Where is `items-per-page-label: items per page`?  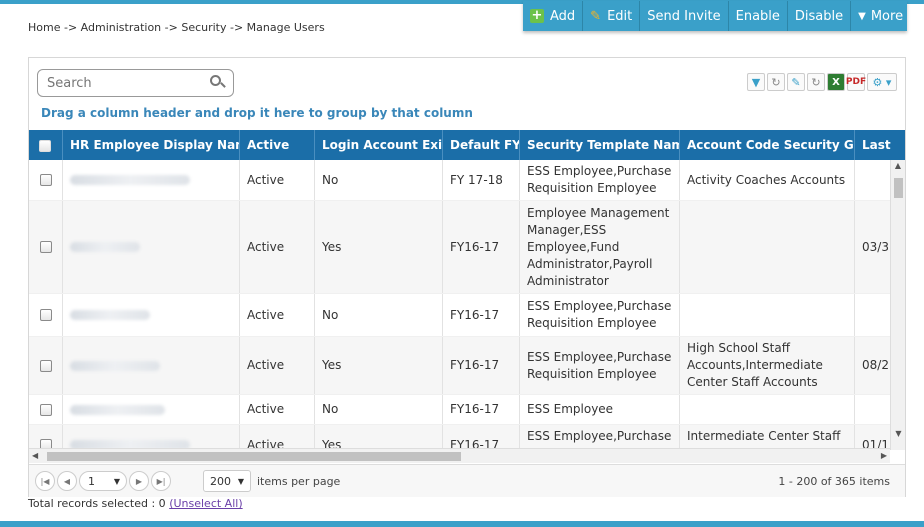 items-per-page-label: items per page is located at coordinates (299, 481).